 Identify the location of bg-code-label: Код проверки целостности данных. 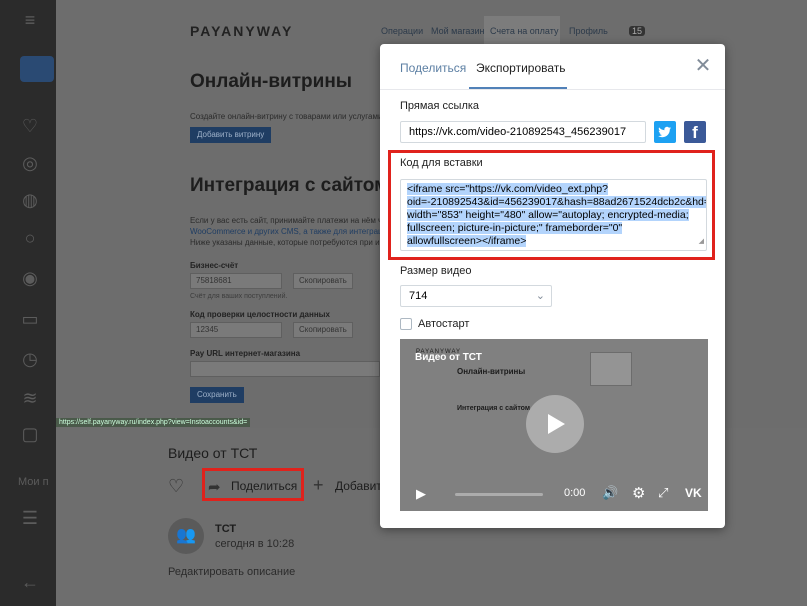
(260, 314).